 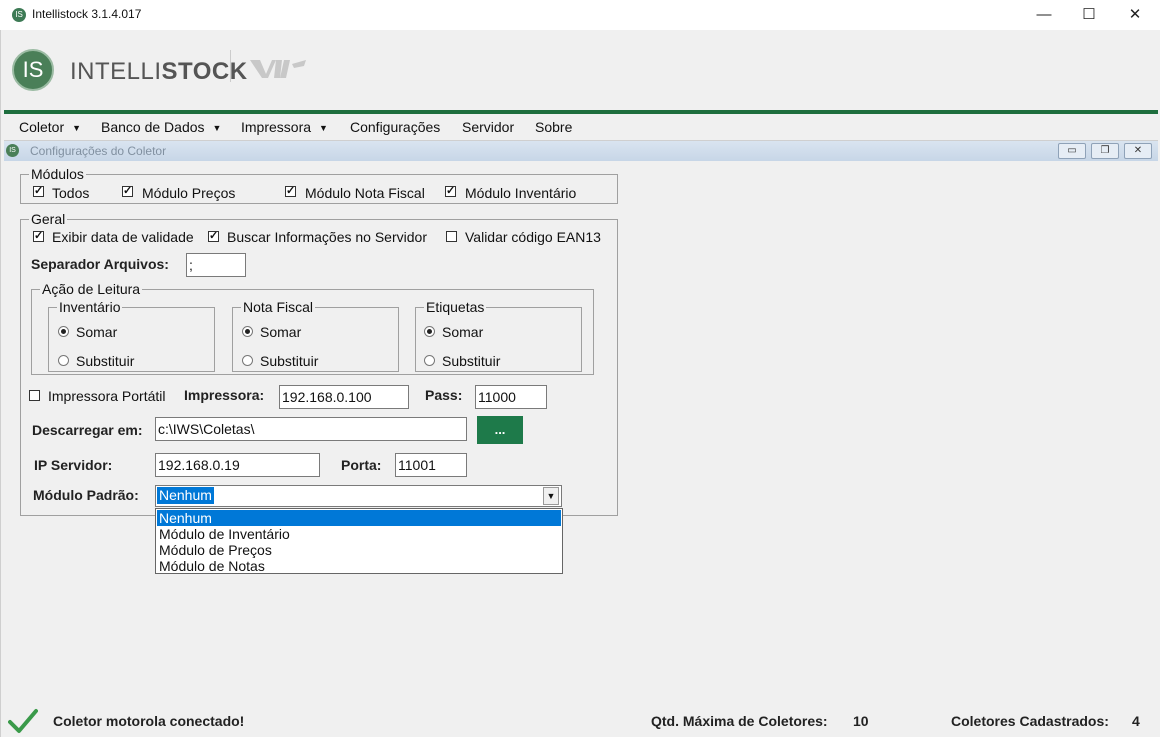 I want to click on menu-impressora-label: Impressora, so click(x=276, y=127).